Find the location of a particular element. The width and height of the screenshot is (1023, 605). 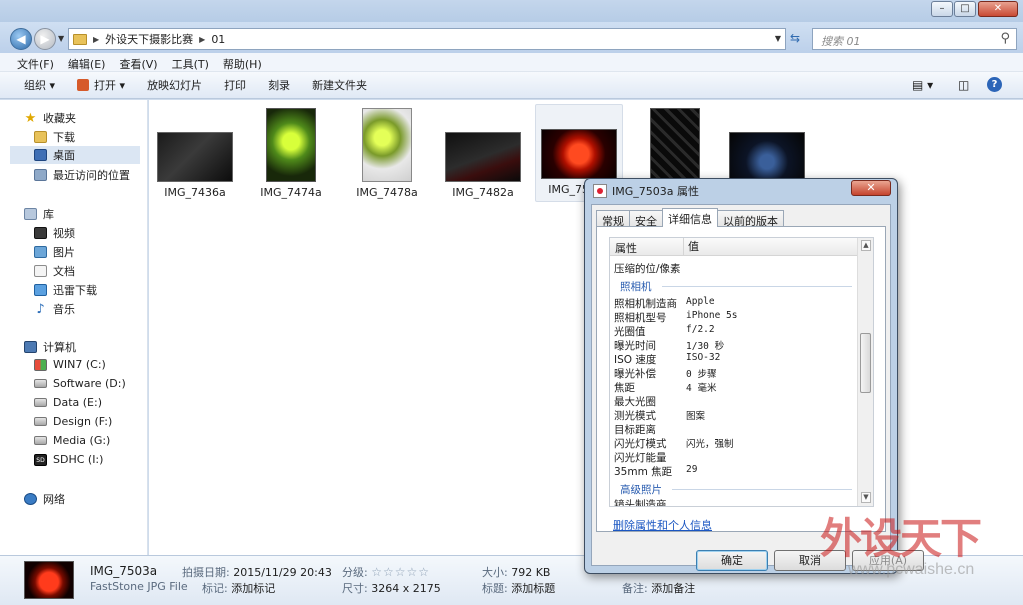

nav-drive-i: SD SDHC (I:) is located at coordinates (68, 459).